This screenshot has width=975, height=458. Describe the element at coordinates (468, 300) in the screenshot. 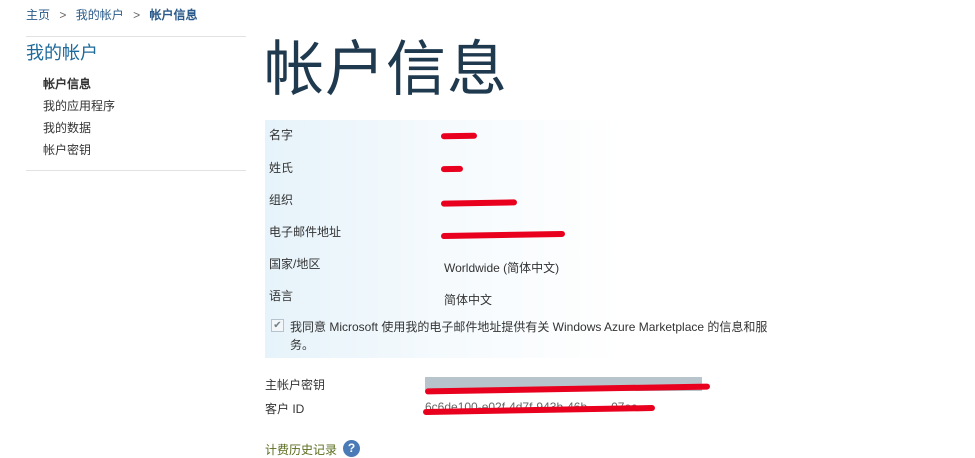

I see `language-value: 简体中文` at that location.